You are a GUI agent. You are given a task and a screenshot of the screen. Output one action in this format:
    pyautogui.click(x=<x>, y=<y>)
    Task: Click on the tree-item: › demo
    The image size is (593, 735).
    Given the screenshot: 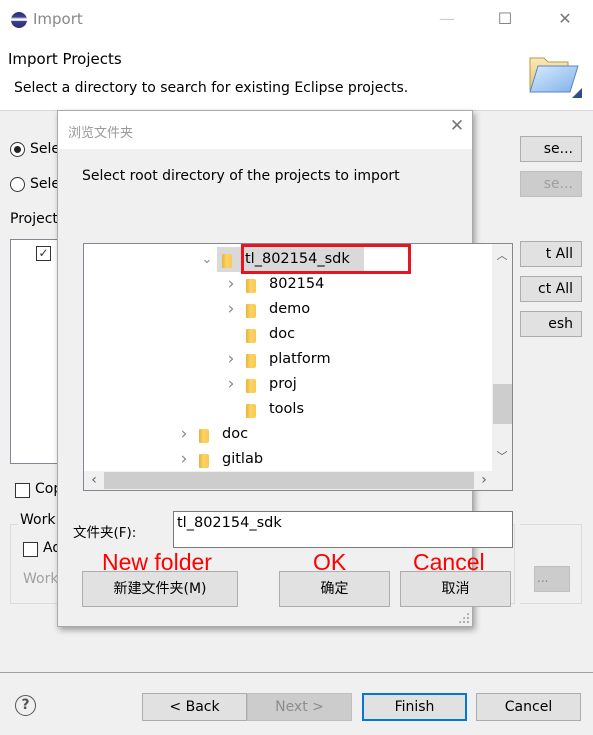 What is the action you would take?
    pyautogui.click(x=284, y=309)
    